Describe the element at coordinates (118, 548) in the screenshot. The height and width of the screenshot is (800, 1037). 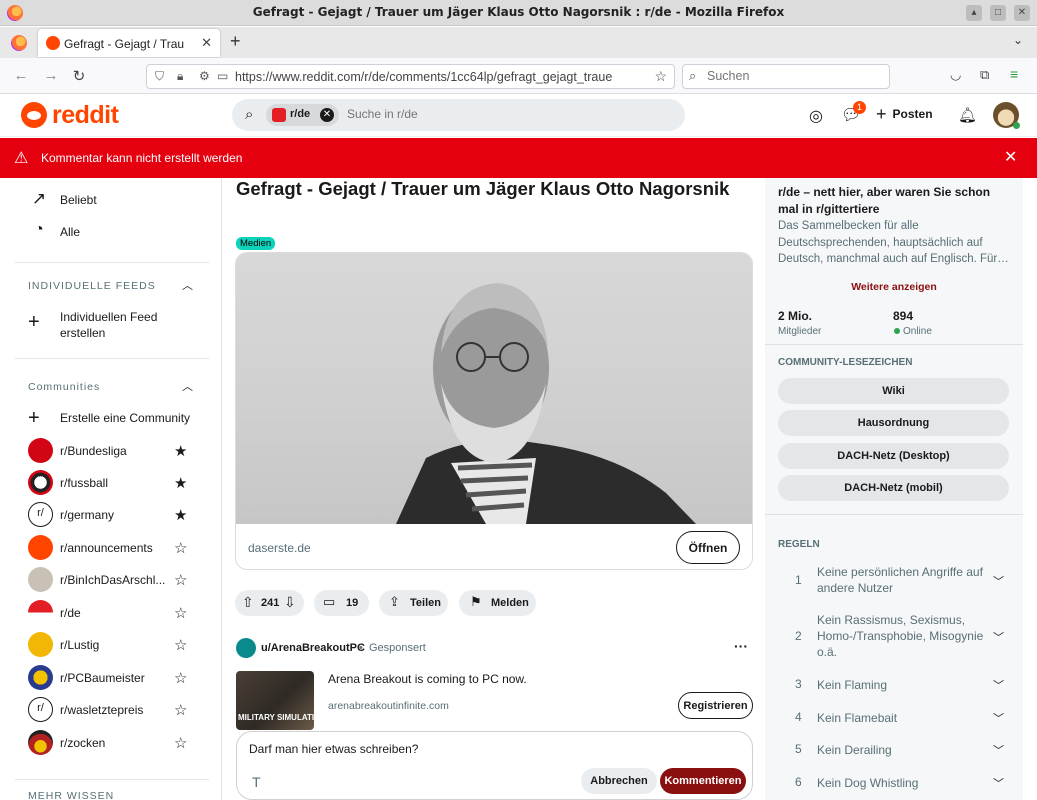
I see `community-item: r/announcements ☆` at that location.